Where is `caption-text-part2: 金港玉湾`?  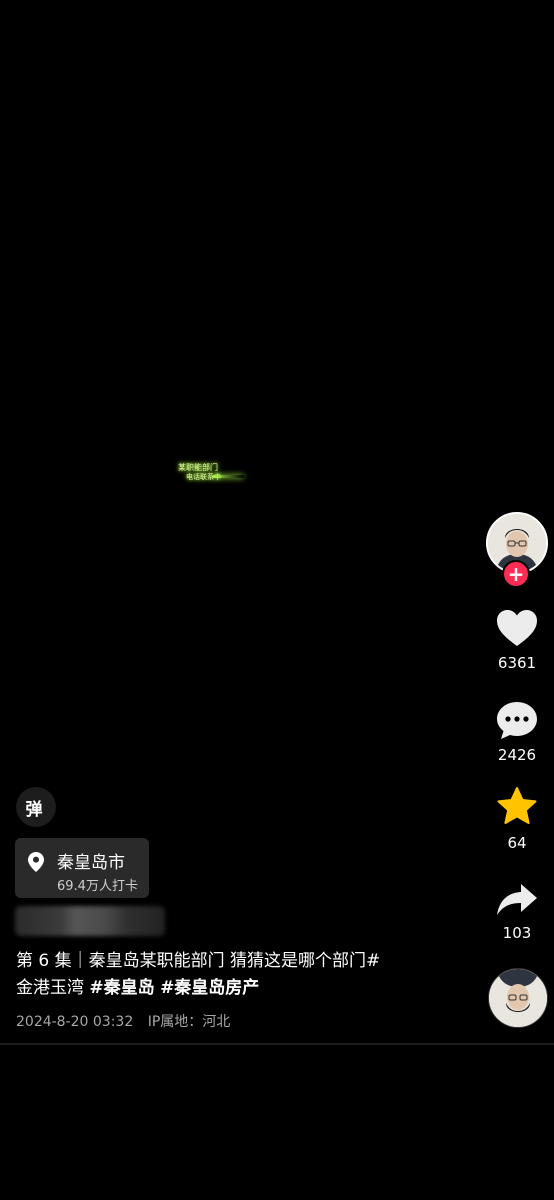 caption-text-part2: 金港玉湾 is located at coordinates (50, 988).